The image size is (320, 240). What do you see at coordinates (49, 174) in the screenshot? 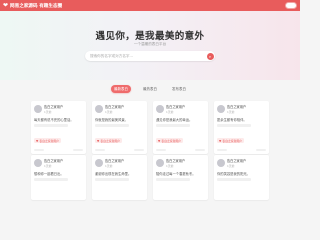
I see `card-text: 想和你一起看日出。` at bounding box center [49, 174].